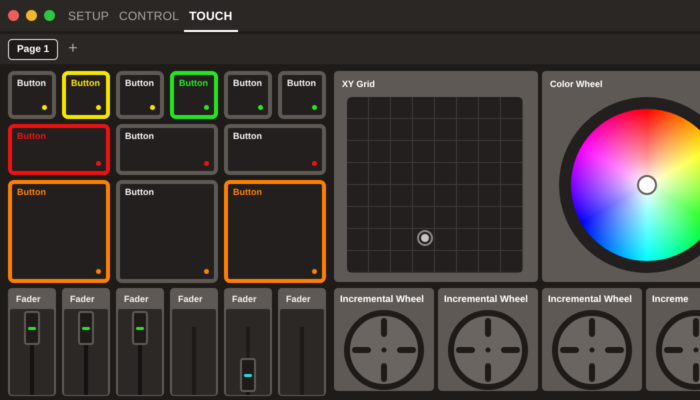  I want to click on add-page-button: +, so click(73, 49).